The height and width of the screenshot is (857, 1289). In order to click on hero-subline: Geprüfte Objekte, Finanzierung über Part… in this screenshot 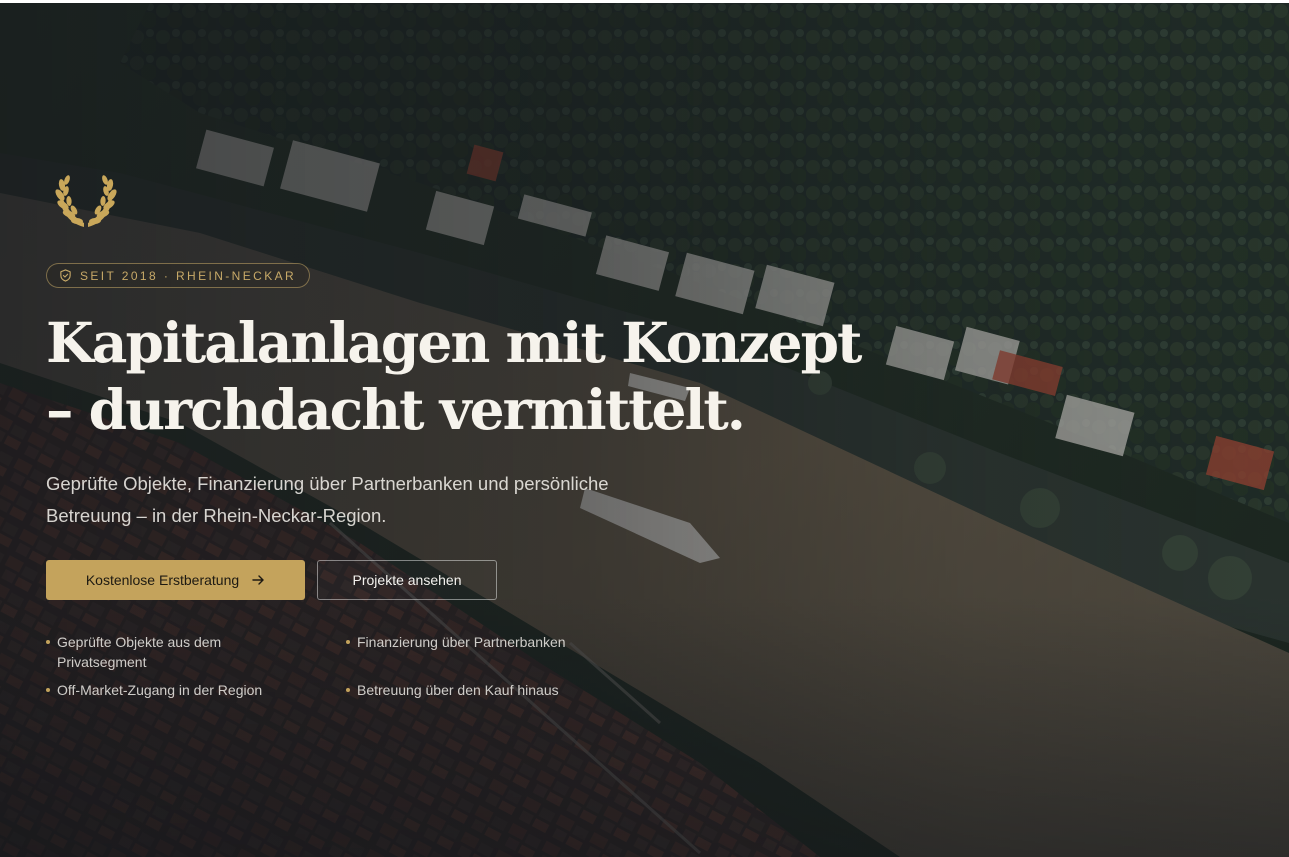, I will do `click(327, 499)`.